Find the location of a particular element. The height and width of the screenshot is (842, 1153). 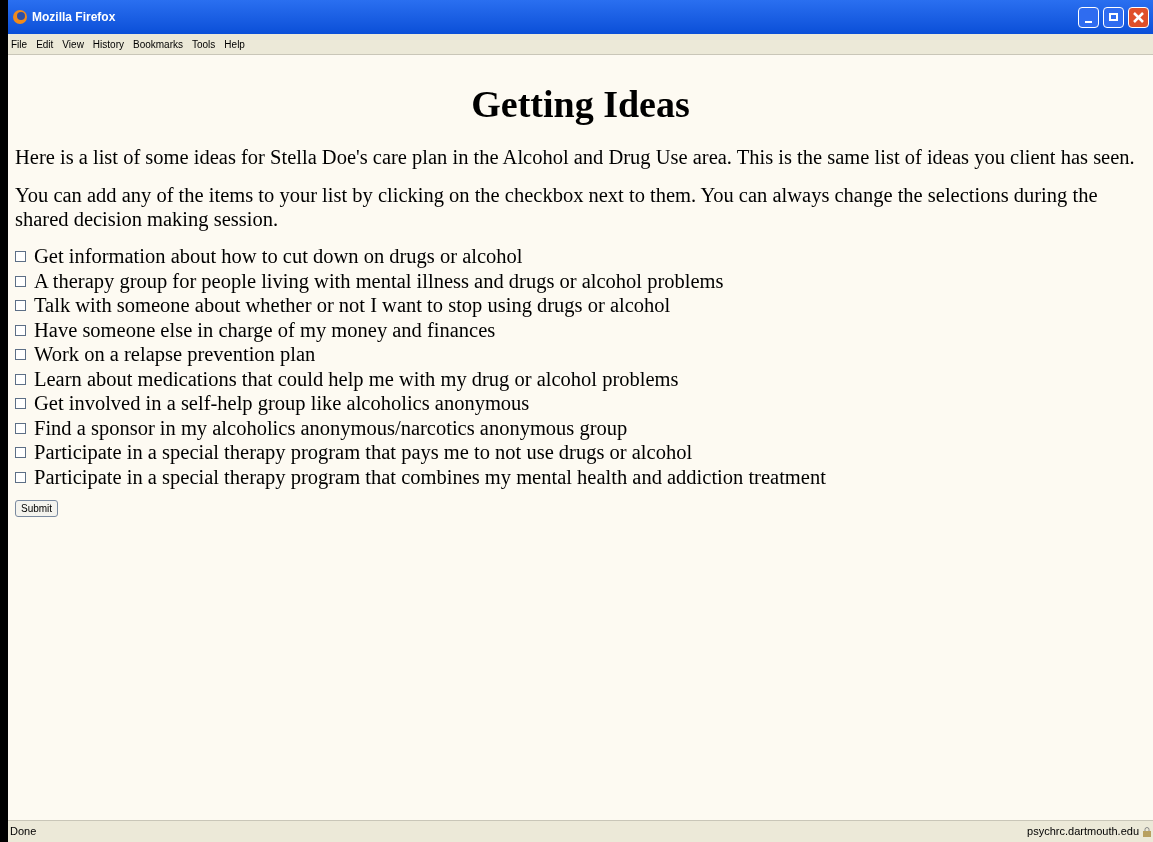

menu-item: Tools is located at coordinates (204, 44).